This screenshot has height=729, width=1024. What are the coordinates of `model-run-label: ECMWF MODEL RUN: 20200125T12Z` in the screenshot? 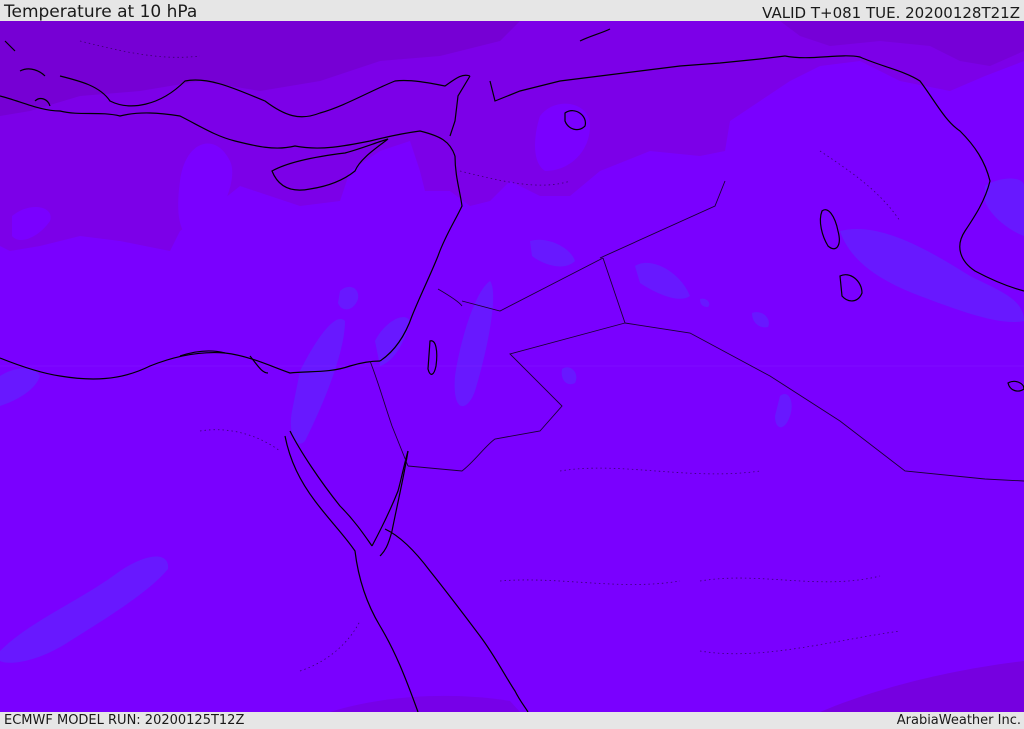 It's located at (124, 720).